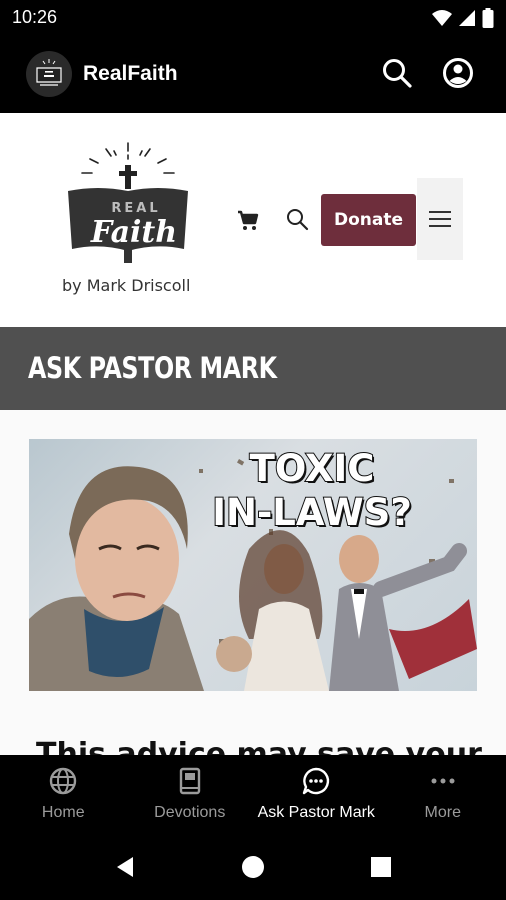  I want to click on app-title: RealFaith, so click(130, 73).